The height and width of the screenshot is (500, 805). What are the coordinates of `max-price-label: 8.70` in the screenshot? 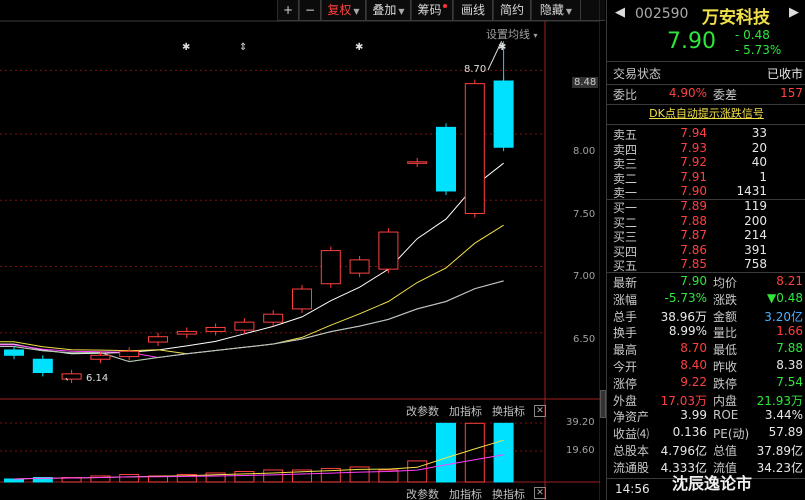 It's located at (475, 69).